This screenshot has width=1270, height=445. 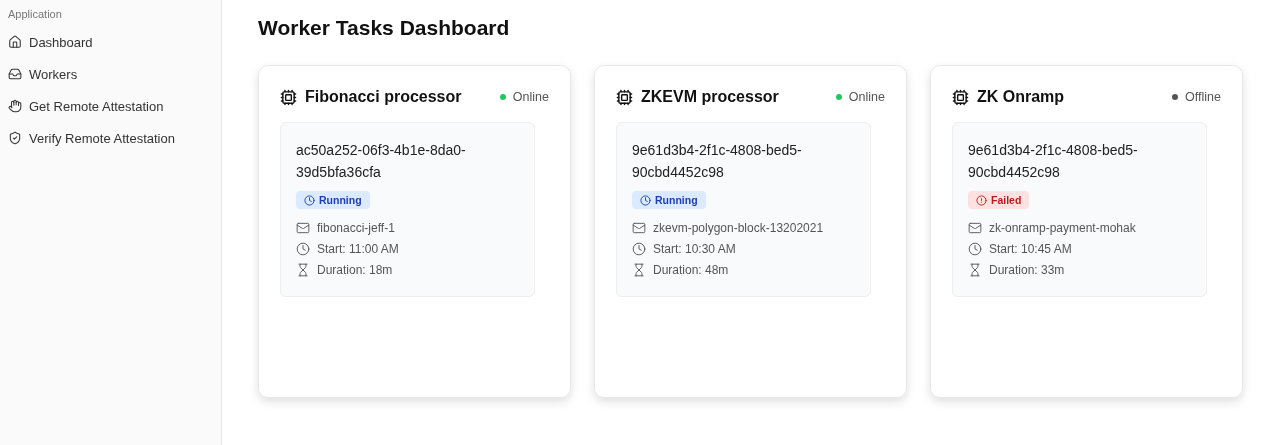 What do you see at coordinates (384, 28) in the screenshot?
I see `page-title: Worker Tasks Dashboard` at bounding box center [384, 28].